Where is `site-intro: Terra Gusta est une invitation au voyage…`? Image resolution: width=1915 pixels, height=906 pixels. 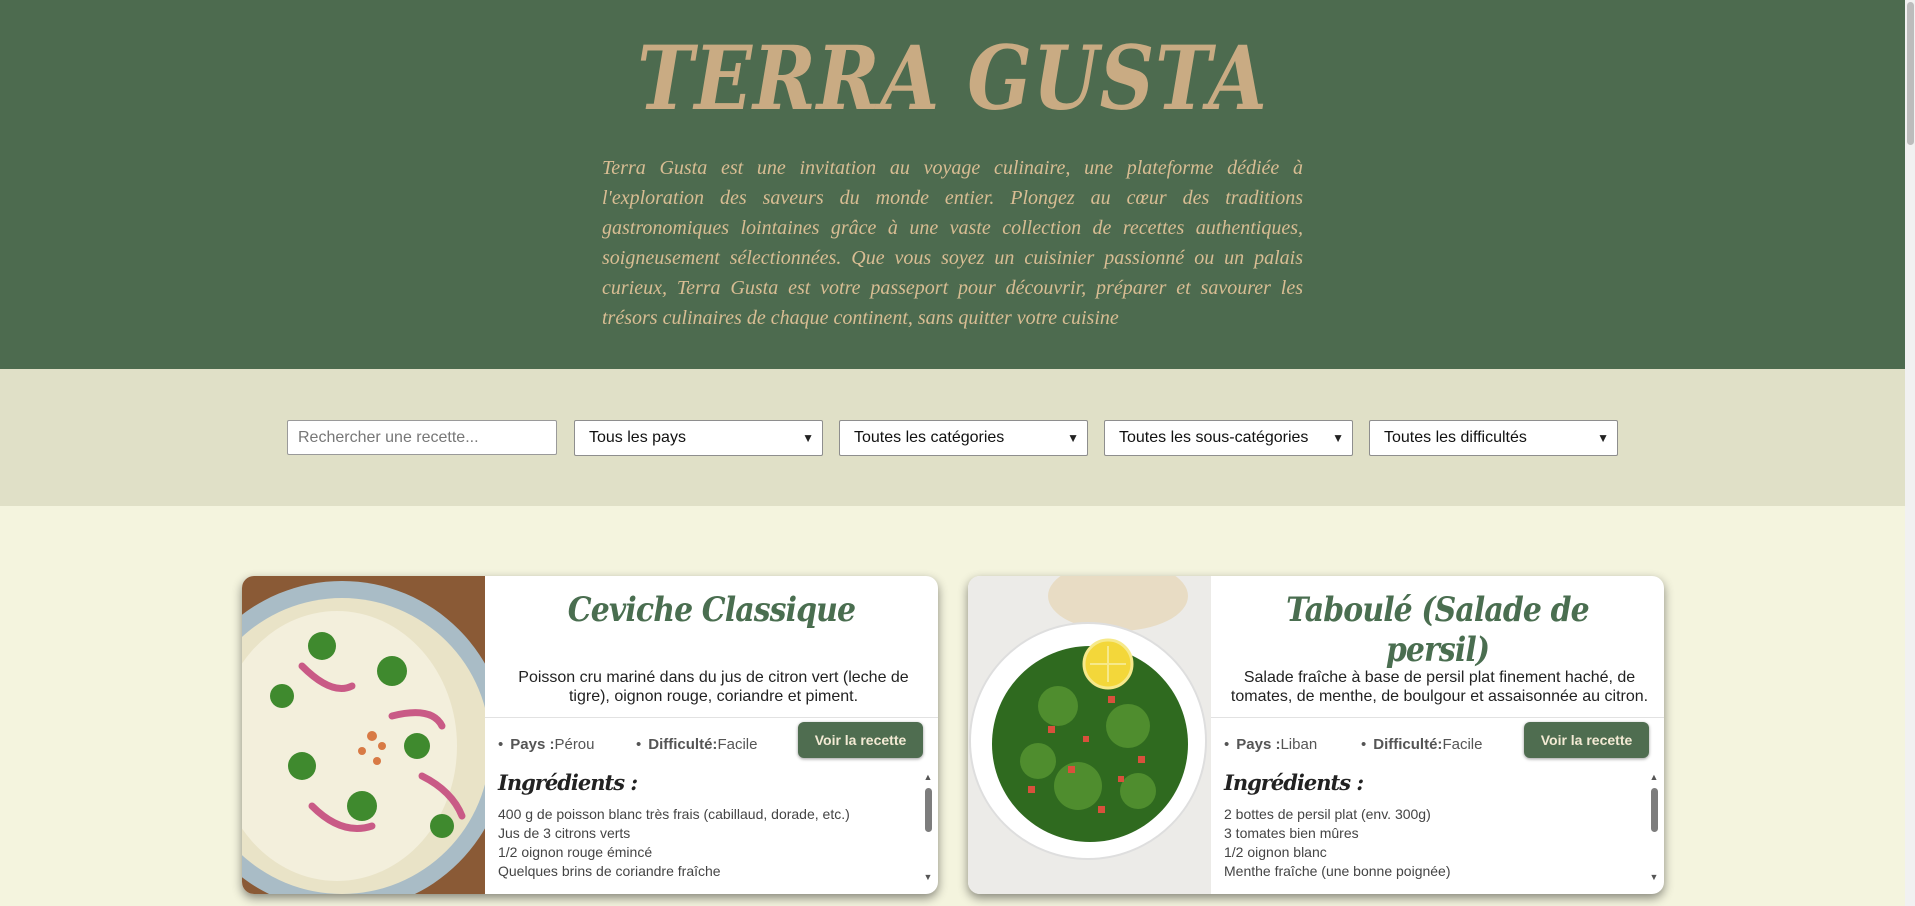
site-intro: Terra Gusta est une invitation au voyage… is located at coordinates (952, 243).